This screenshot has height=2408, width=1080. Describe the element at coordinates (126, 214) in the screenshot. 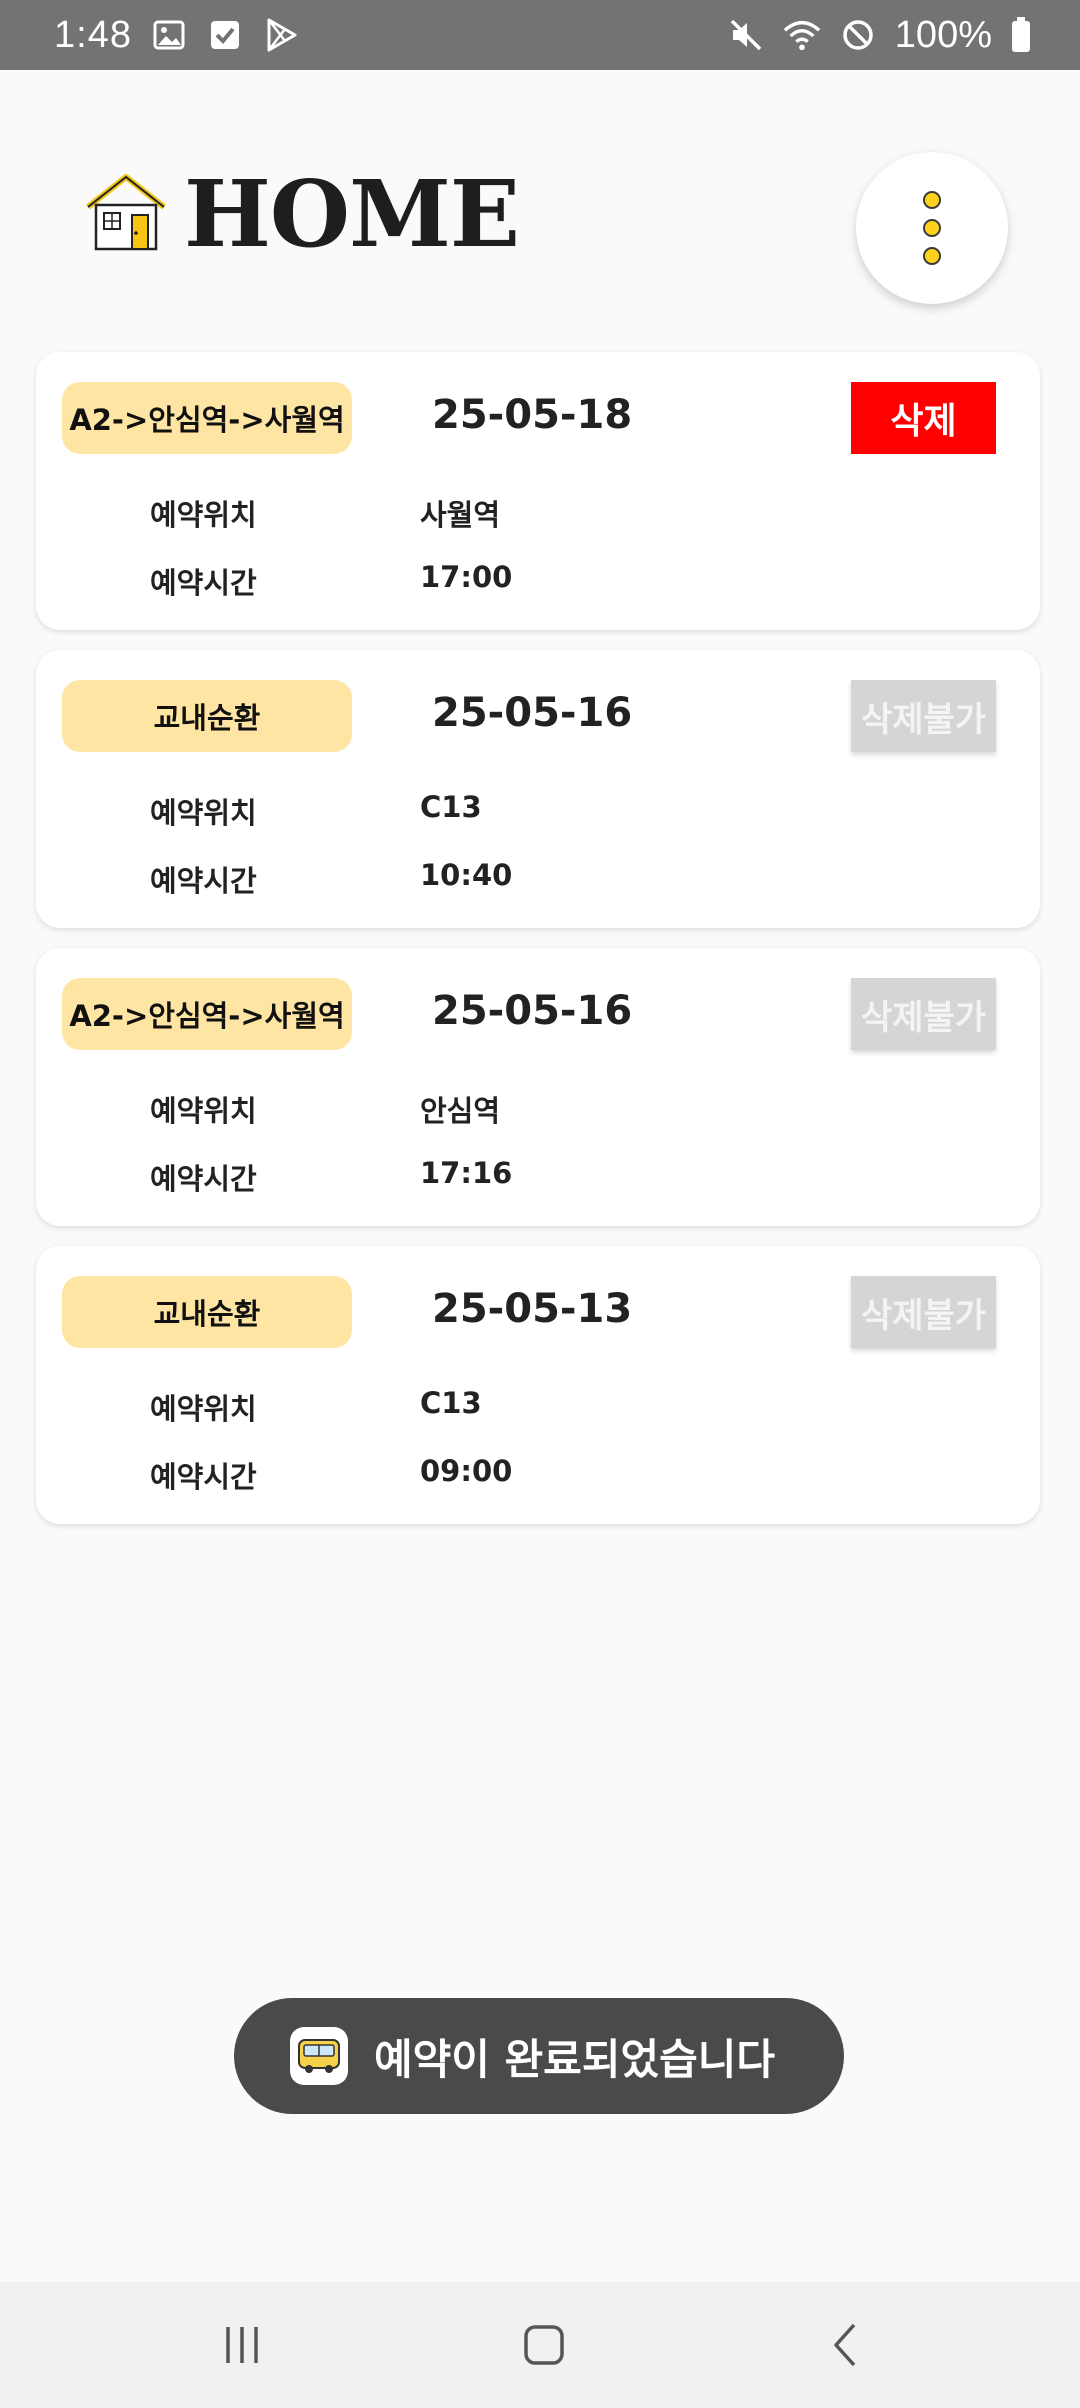

I see `house-icon` at that location.